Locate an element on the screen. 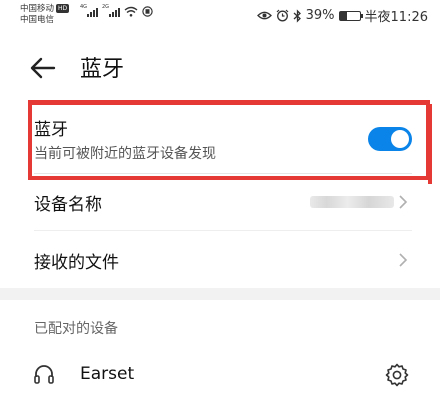 This screenshot has width=440, height=400. battery-icon is located at coordinates (350, 15).